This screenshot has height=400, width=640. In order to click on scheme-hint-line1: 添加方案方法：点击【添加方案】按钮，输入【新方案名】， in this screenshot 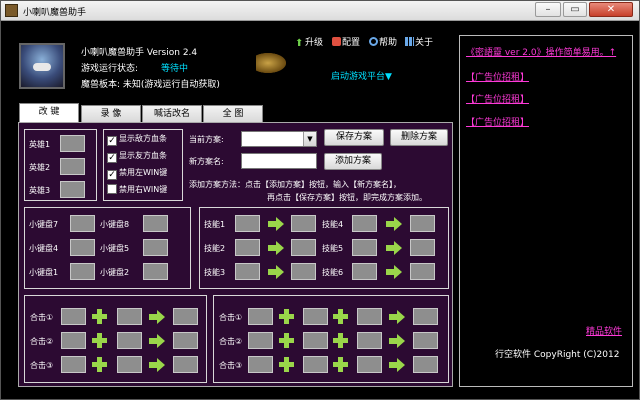, I will do `click(295, 184)`.